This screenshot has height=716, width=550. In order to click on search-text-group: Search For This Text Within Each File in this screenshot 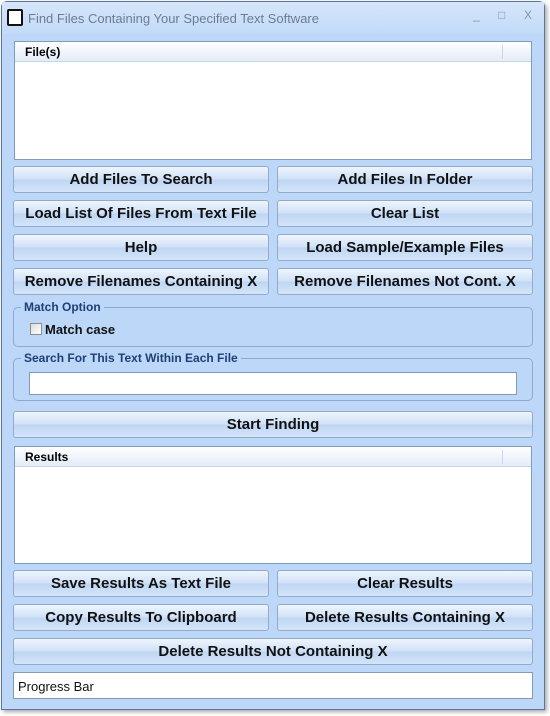, I will do `click(273, 376)`.